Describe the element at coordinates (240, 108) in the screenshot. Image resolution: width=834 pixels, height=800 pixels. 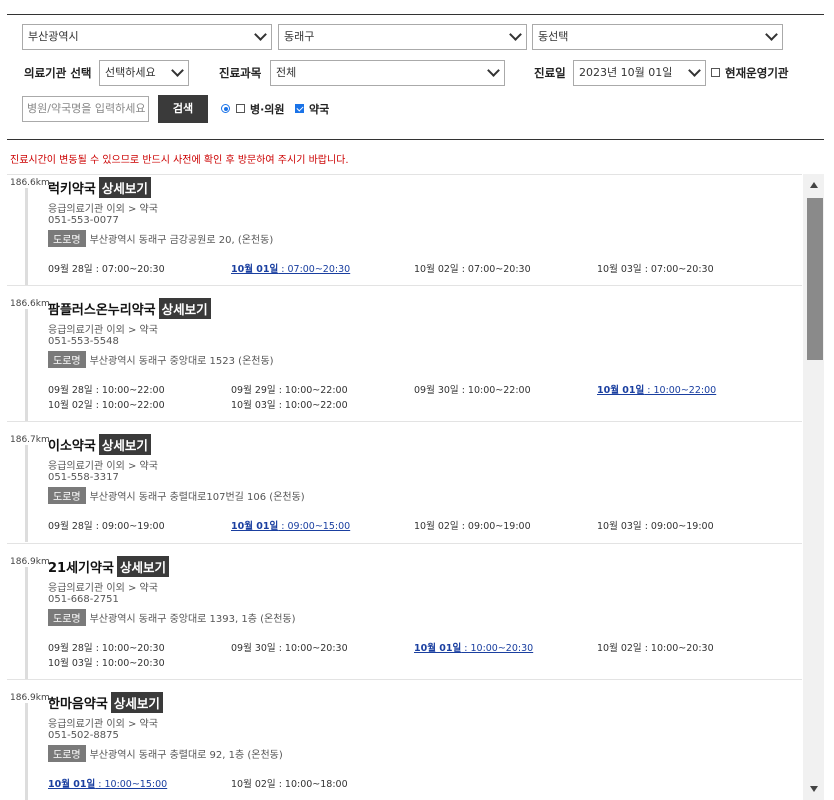
I see `hospital-checkbox` at that location.